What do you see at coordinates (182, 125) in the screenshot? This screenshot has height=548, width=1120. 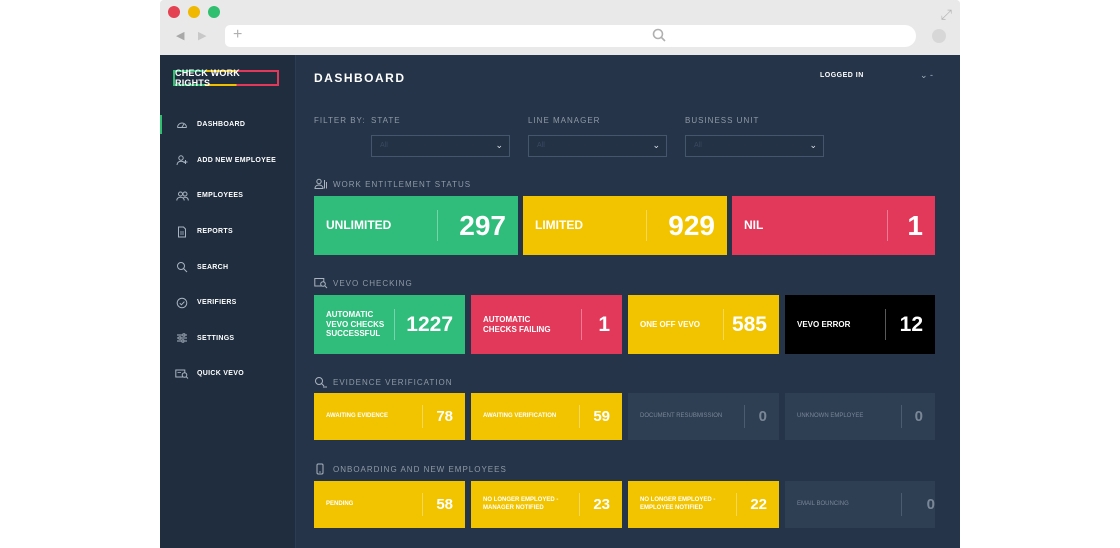 I see `dashboard-gauge-icon` at bounding box center [182, 125].